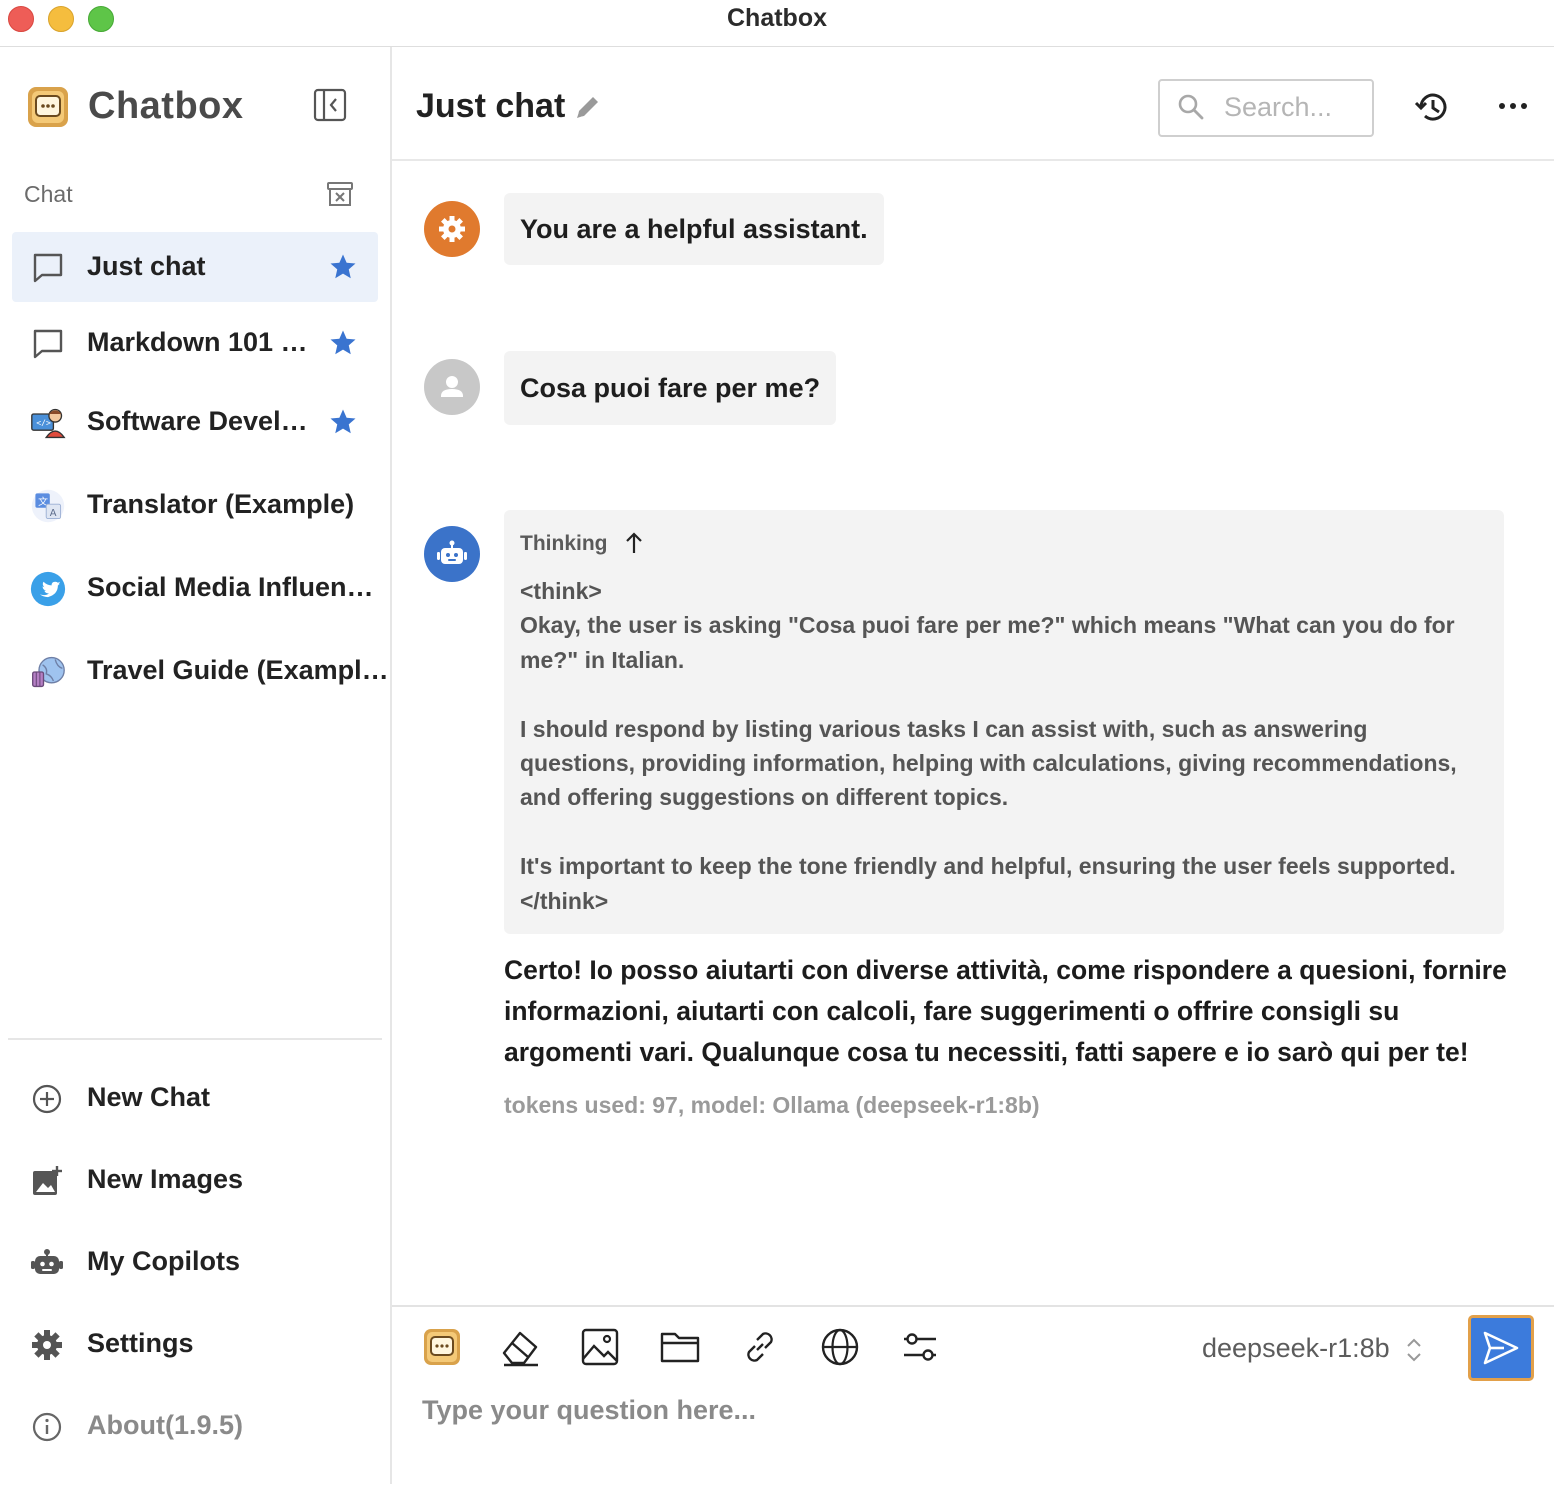 This screenshot has height=1486, width=1554. What do you see at coordinates (670, 388) in the screenshot?
I see `user-message: Cosa puoi fare per me?` at bounding box center [670, 388].